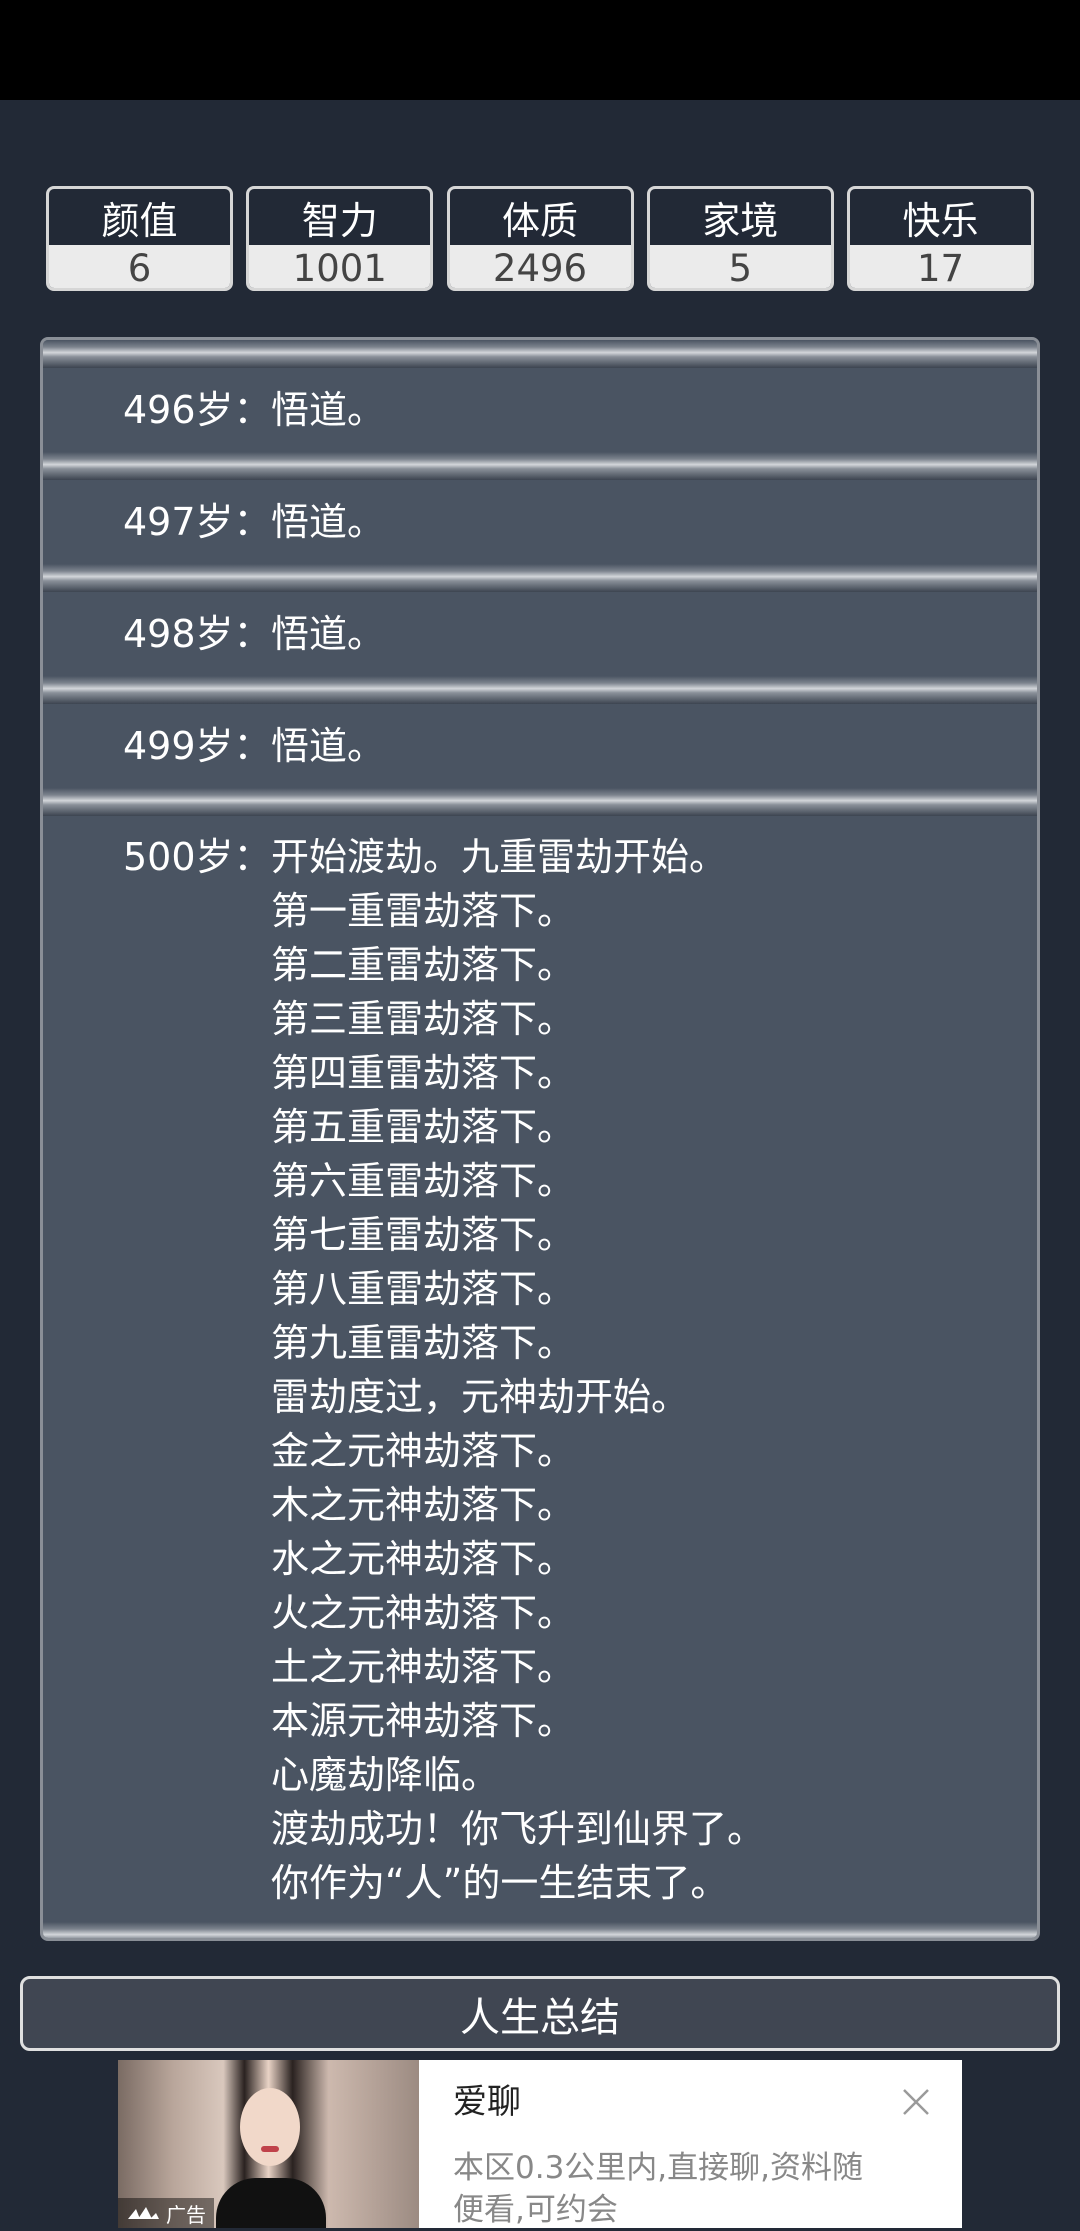  Describe the element at coordinates (423, 1073) in the screenshot. I see `entry-line: 第四重雷劫落下。` at that location.